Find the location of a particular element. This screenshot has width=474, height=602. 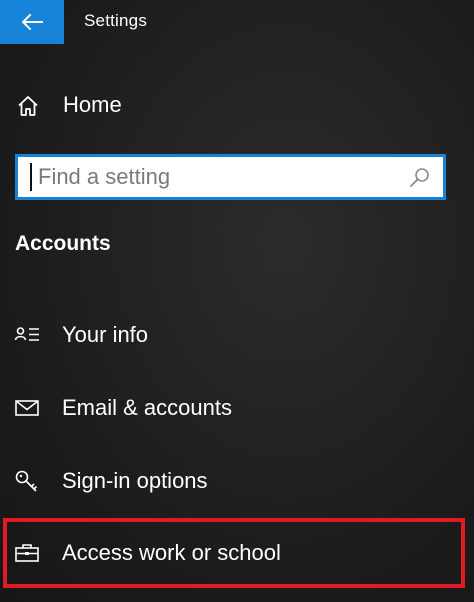

home-label: Home is located at coordinates (92, 104).